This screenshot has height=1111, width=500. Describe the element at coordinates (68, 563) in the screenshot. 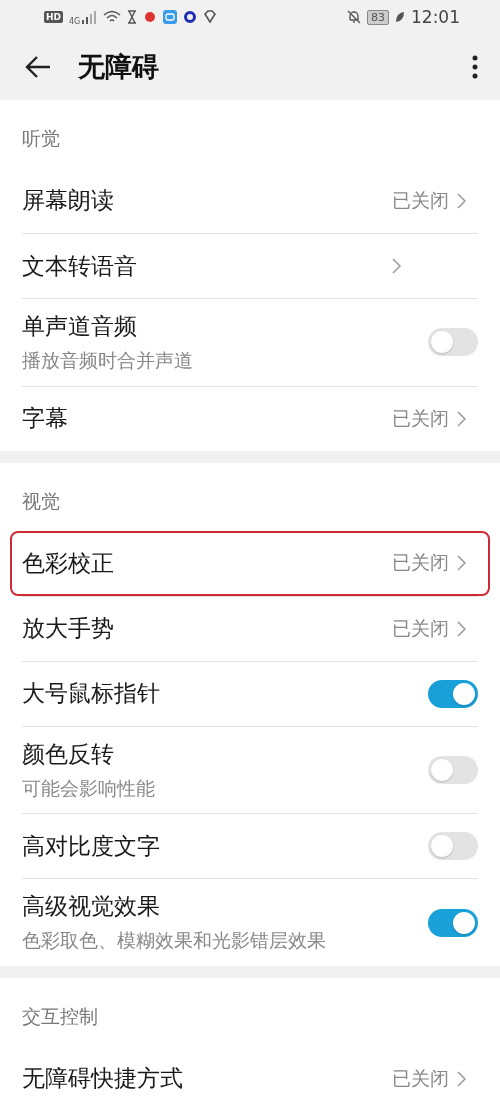

I see `setting-label: 色彩校正` at that location.